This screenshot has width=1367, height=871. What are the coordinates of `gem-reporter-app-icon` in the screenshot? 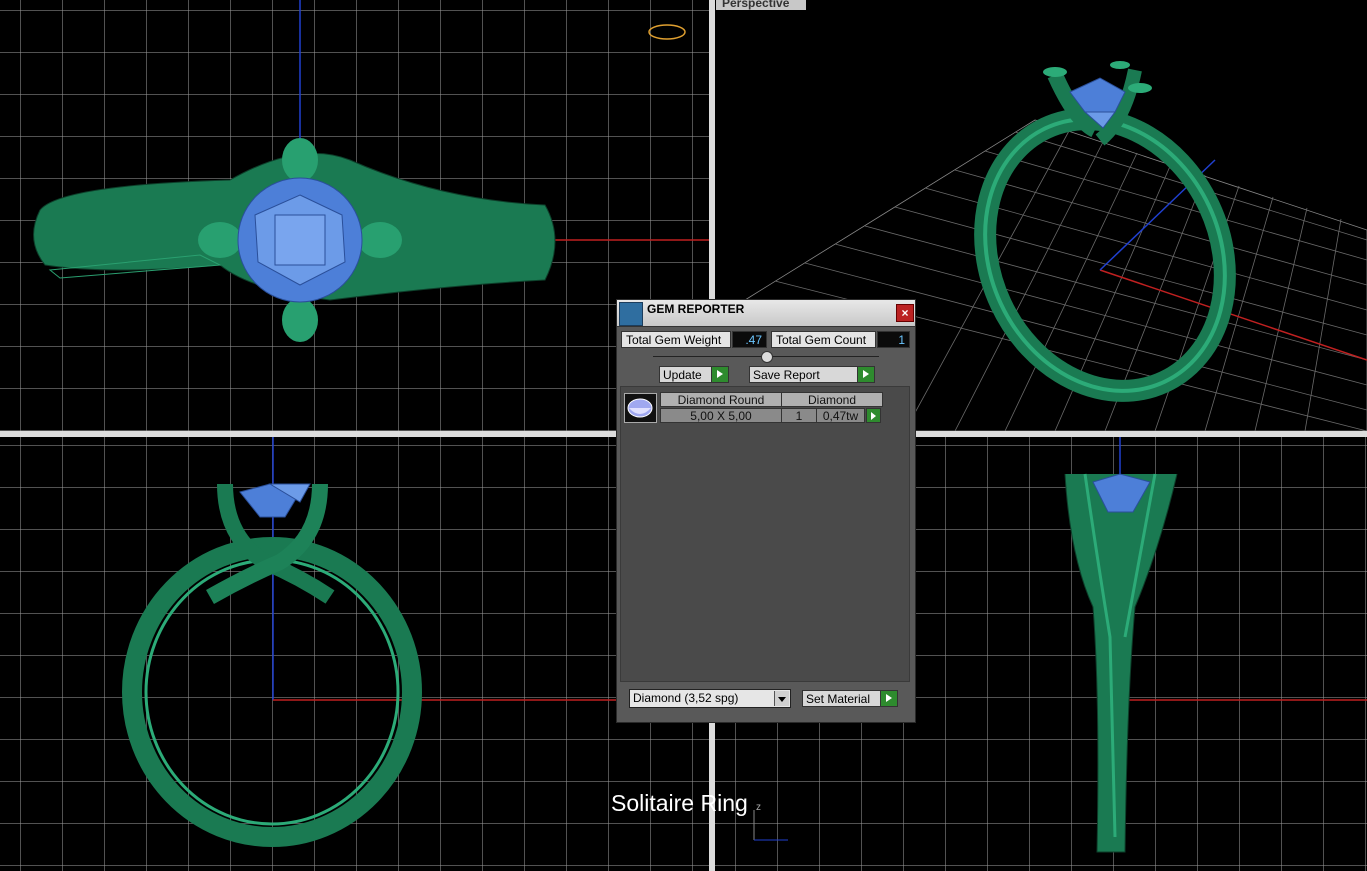 It's located at (631, 314).